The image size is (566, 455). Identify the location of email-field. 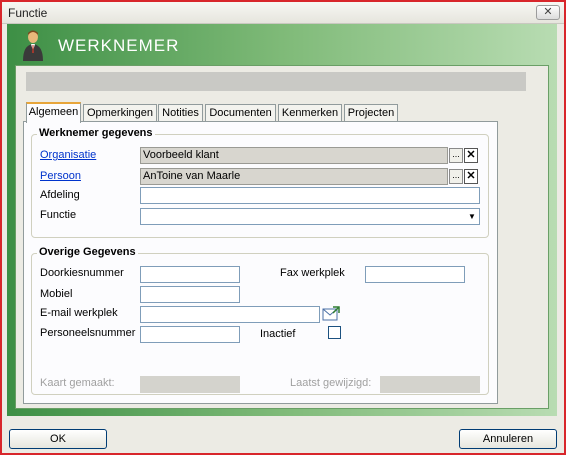
(230, 314).